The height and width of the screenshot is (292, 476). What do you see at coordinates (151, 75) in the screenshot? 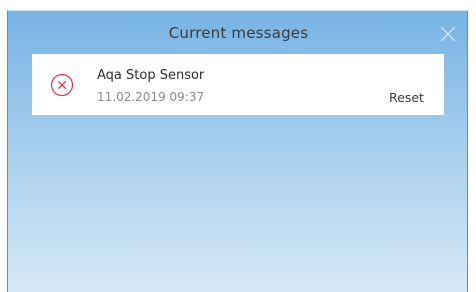
I see `message-title: Aqa Stop Sensor` at bounding box center [151, 75].